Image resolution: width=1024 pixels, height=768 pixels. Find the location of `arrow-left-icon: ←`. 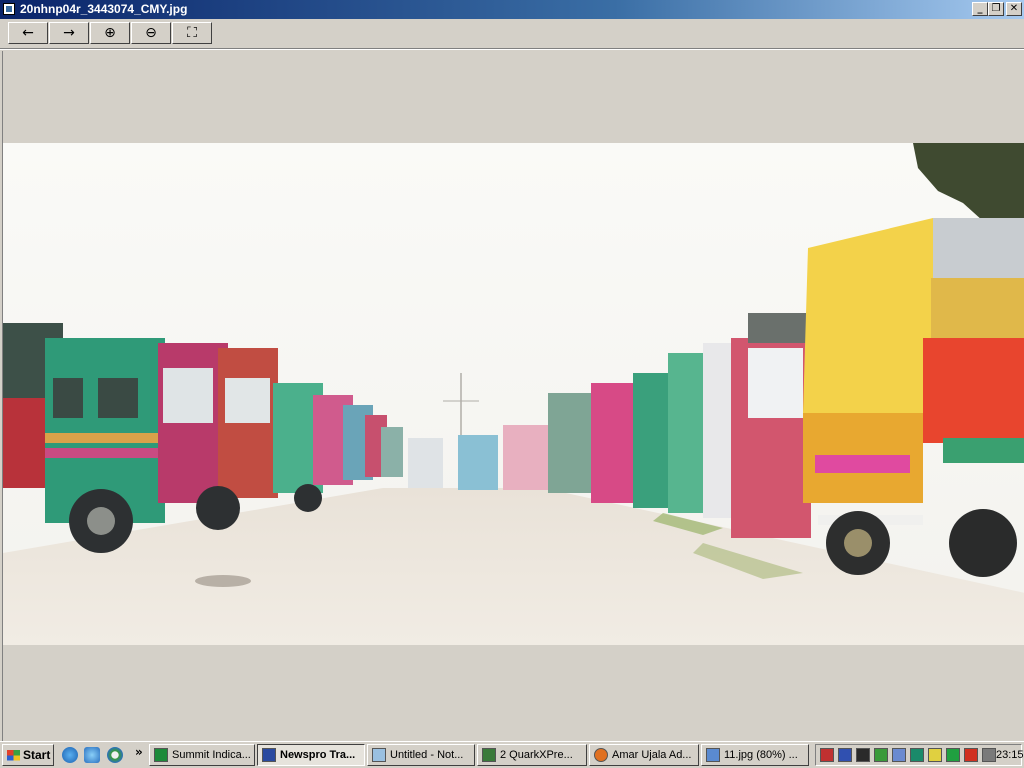

arrow-left-icon: ← is located at coordinates (28, 33).